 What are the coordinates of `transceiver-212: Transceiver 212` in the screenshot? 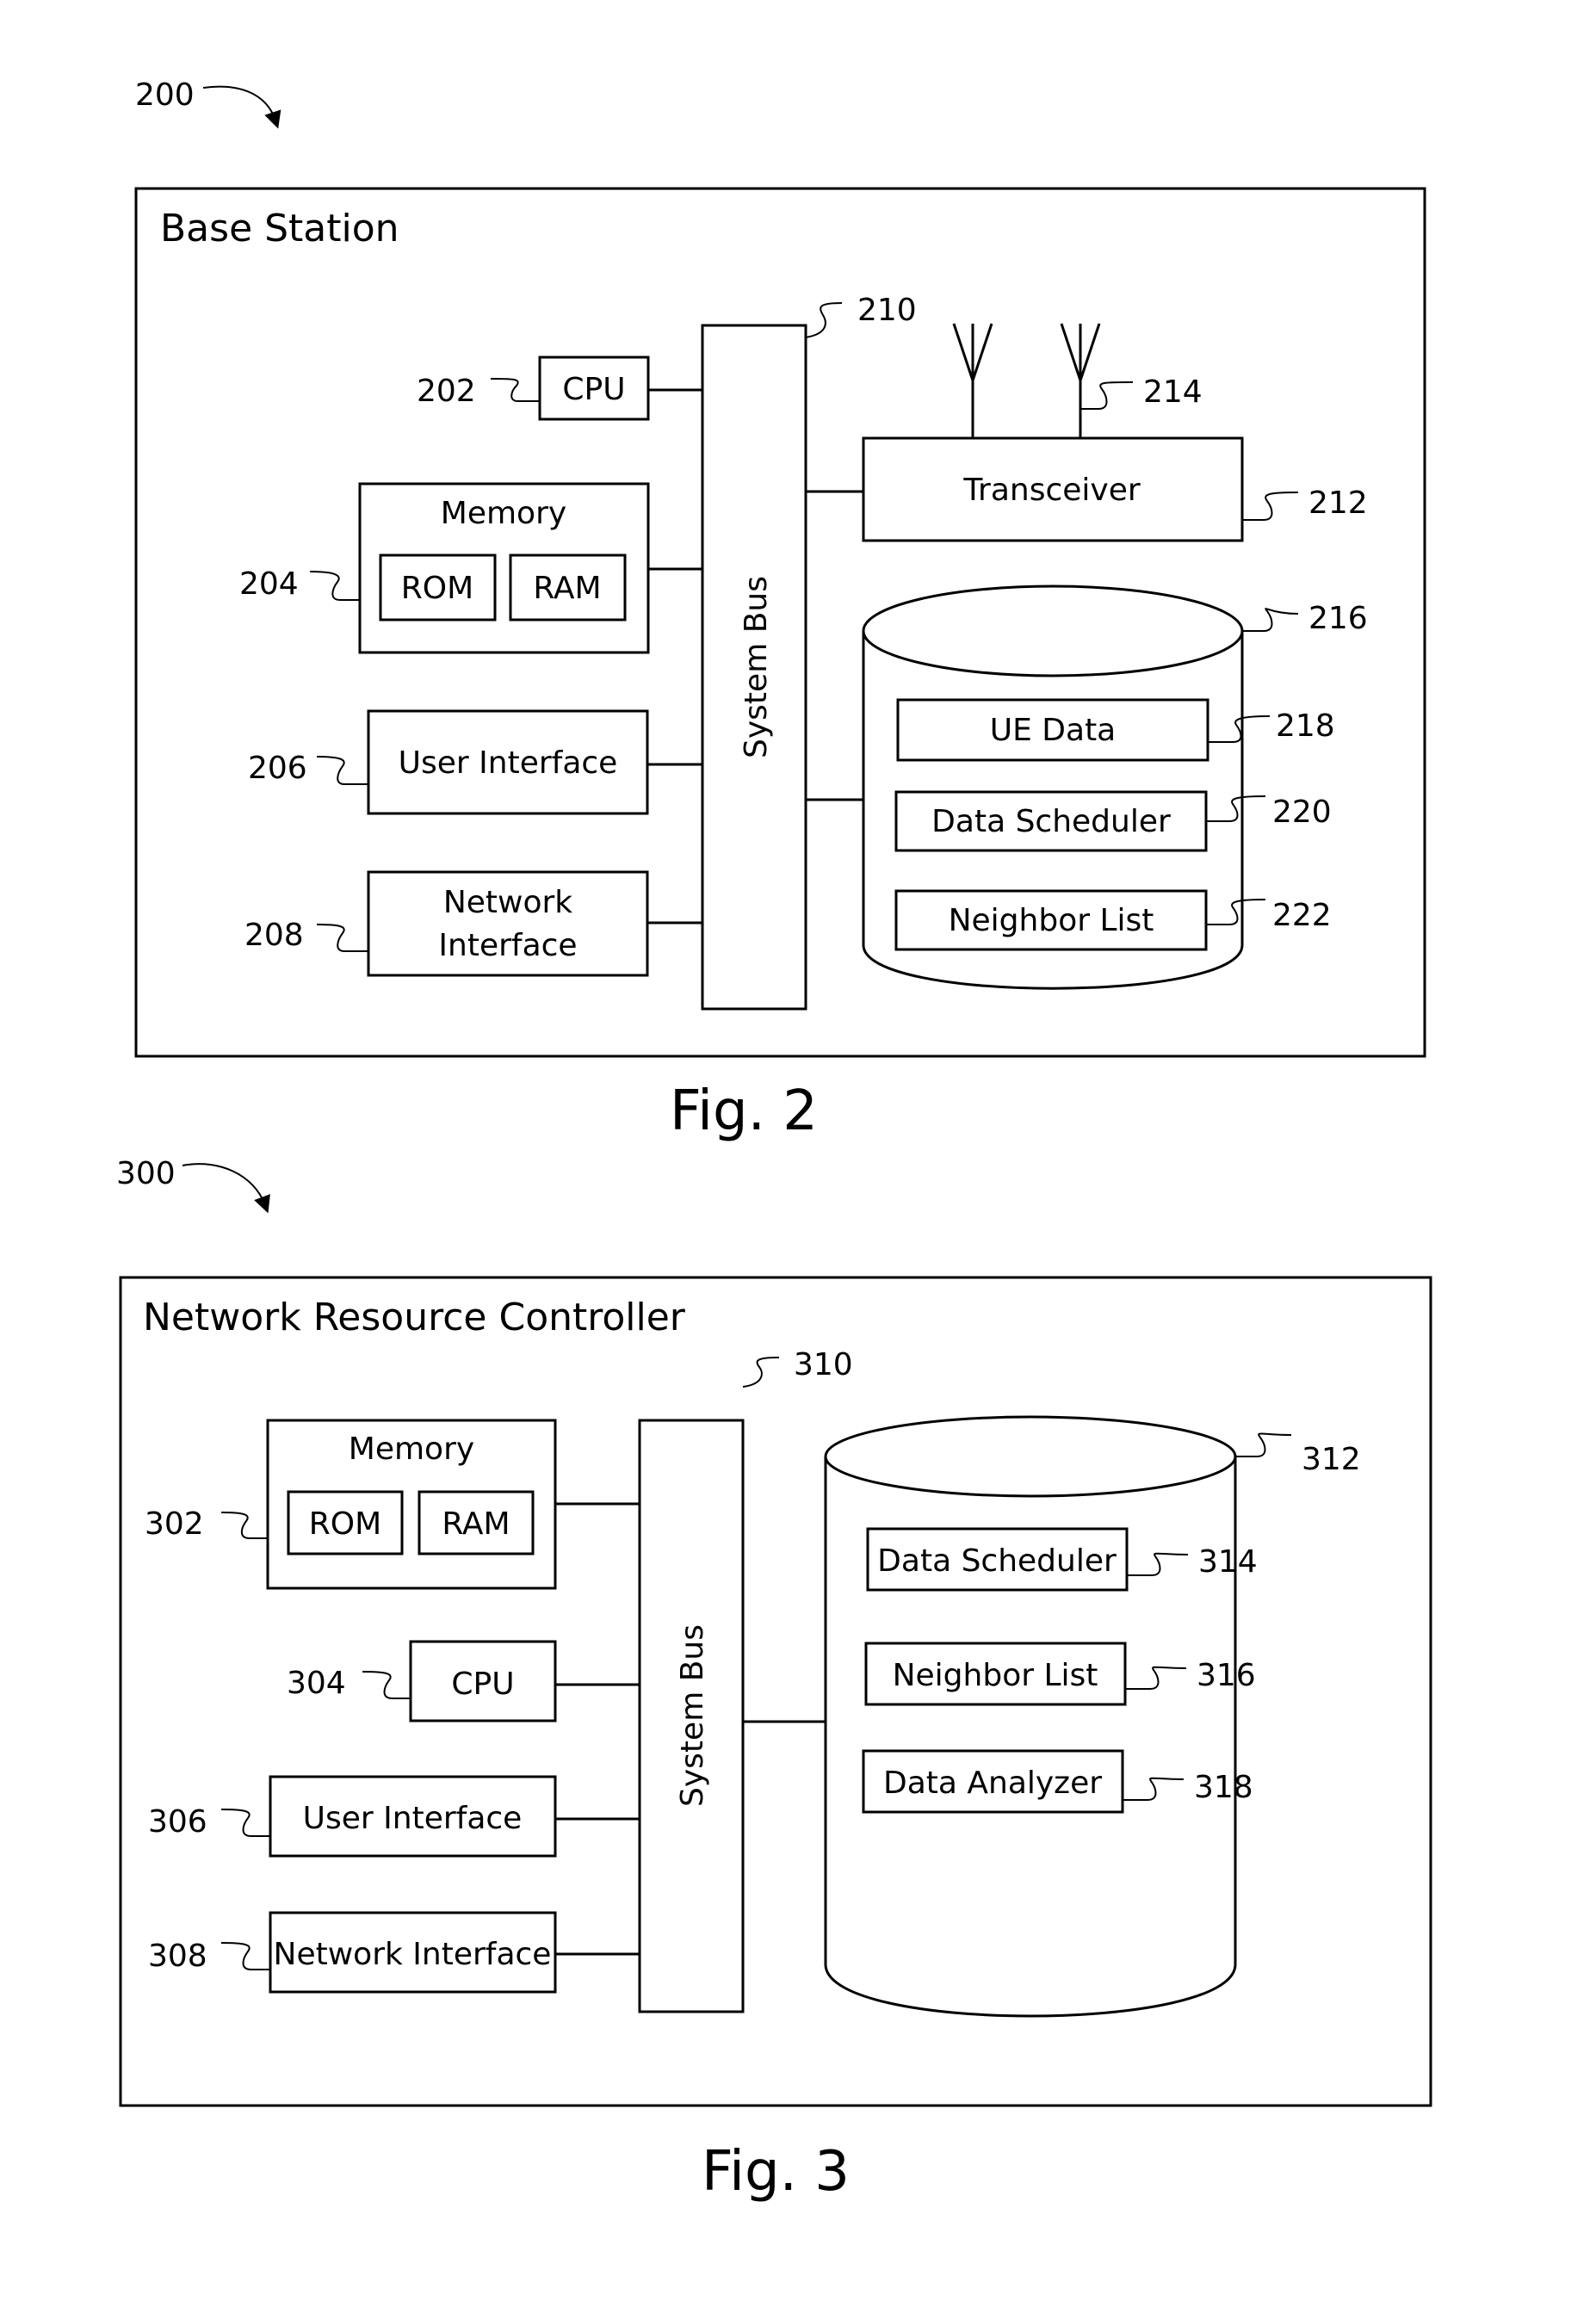 It's located at (1087, 489).